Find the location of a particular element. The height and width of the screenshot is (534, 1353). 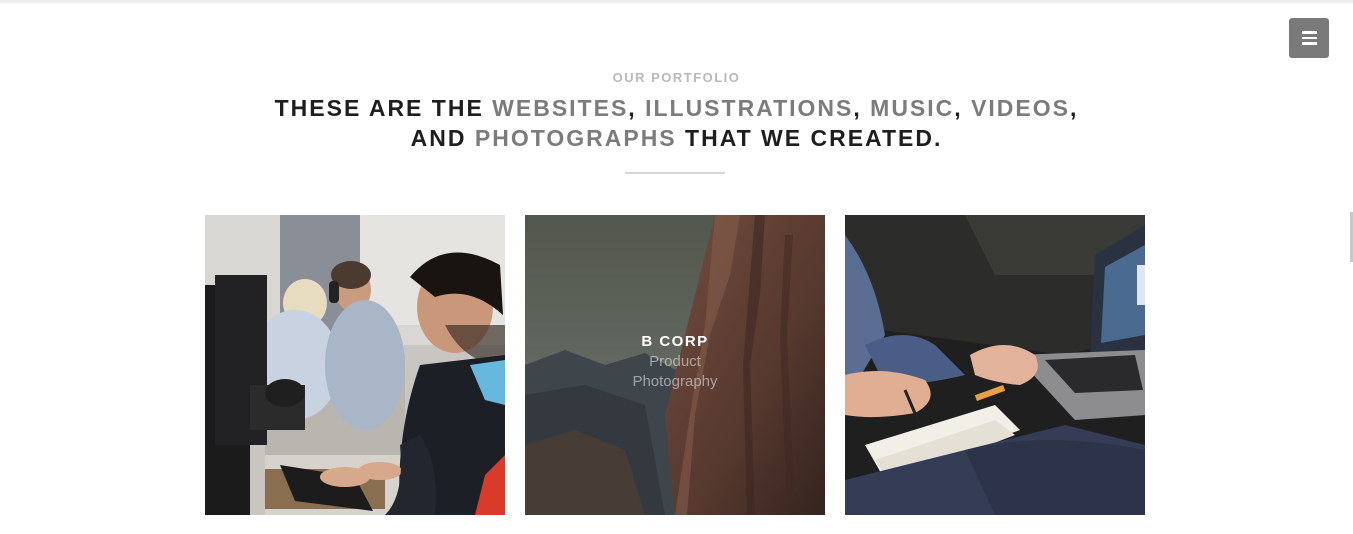

top-border is located at coordinates (676, 1).